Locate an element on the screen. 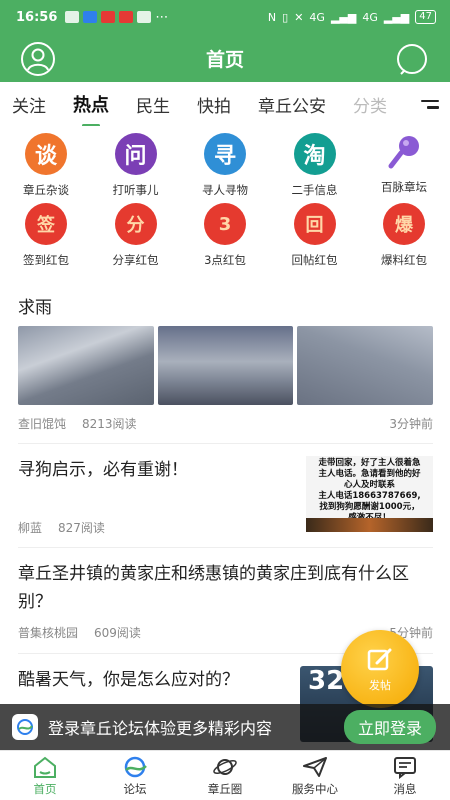 The width and height of the screenshot is (450, 800). grid-item-baimai: 百脉章坛 is located at coordinates (404, 165).